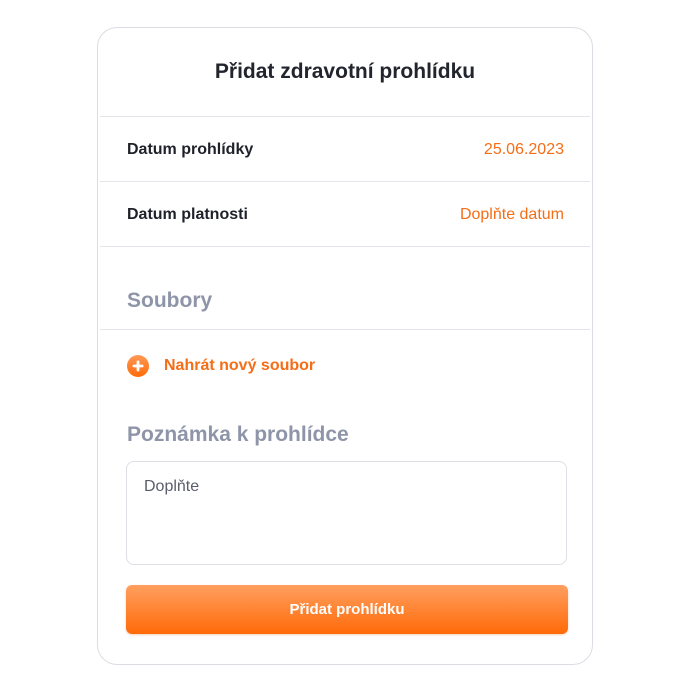 Image resolution: width=676 pixels, height=676 pixels. What do you see at coordinates (190, 149) in the screenshot?
I see `exam-date-label: Datum prohlídky` at bounding box center [190, 149].